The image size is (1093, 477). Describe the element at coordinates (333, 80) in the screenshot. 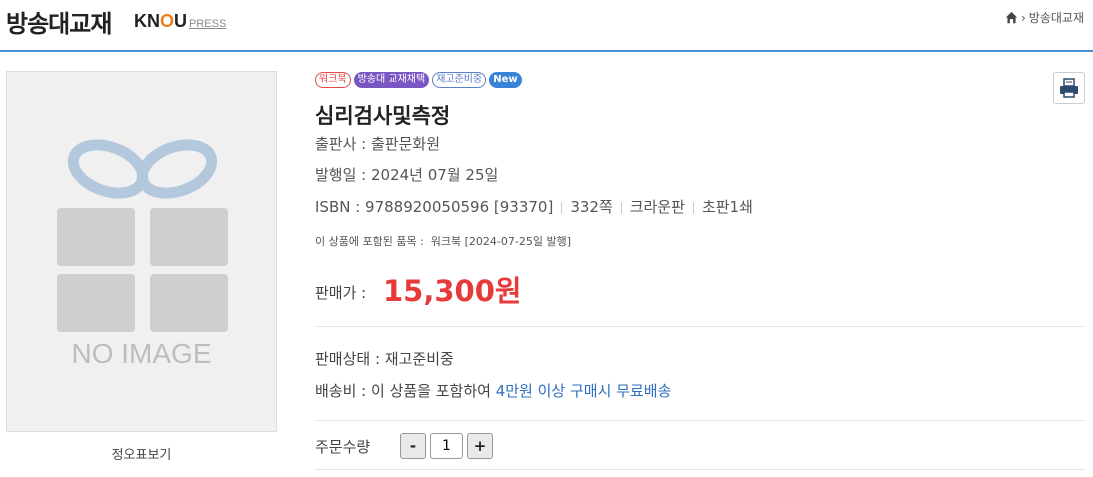

I see `tag-workbook: 워크북` at that location.